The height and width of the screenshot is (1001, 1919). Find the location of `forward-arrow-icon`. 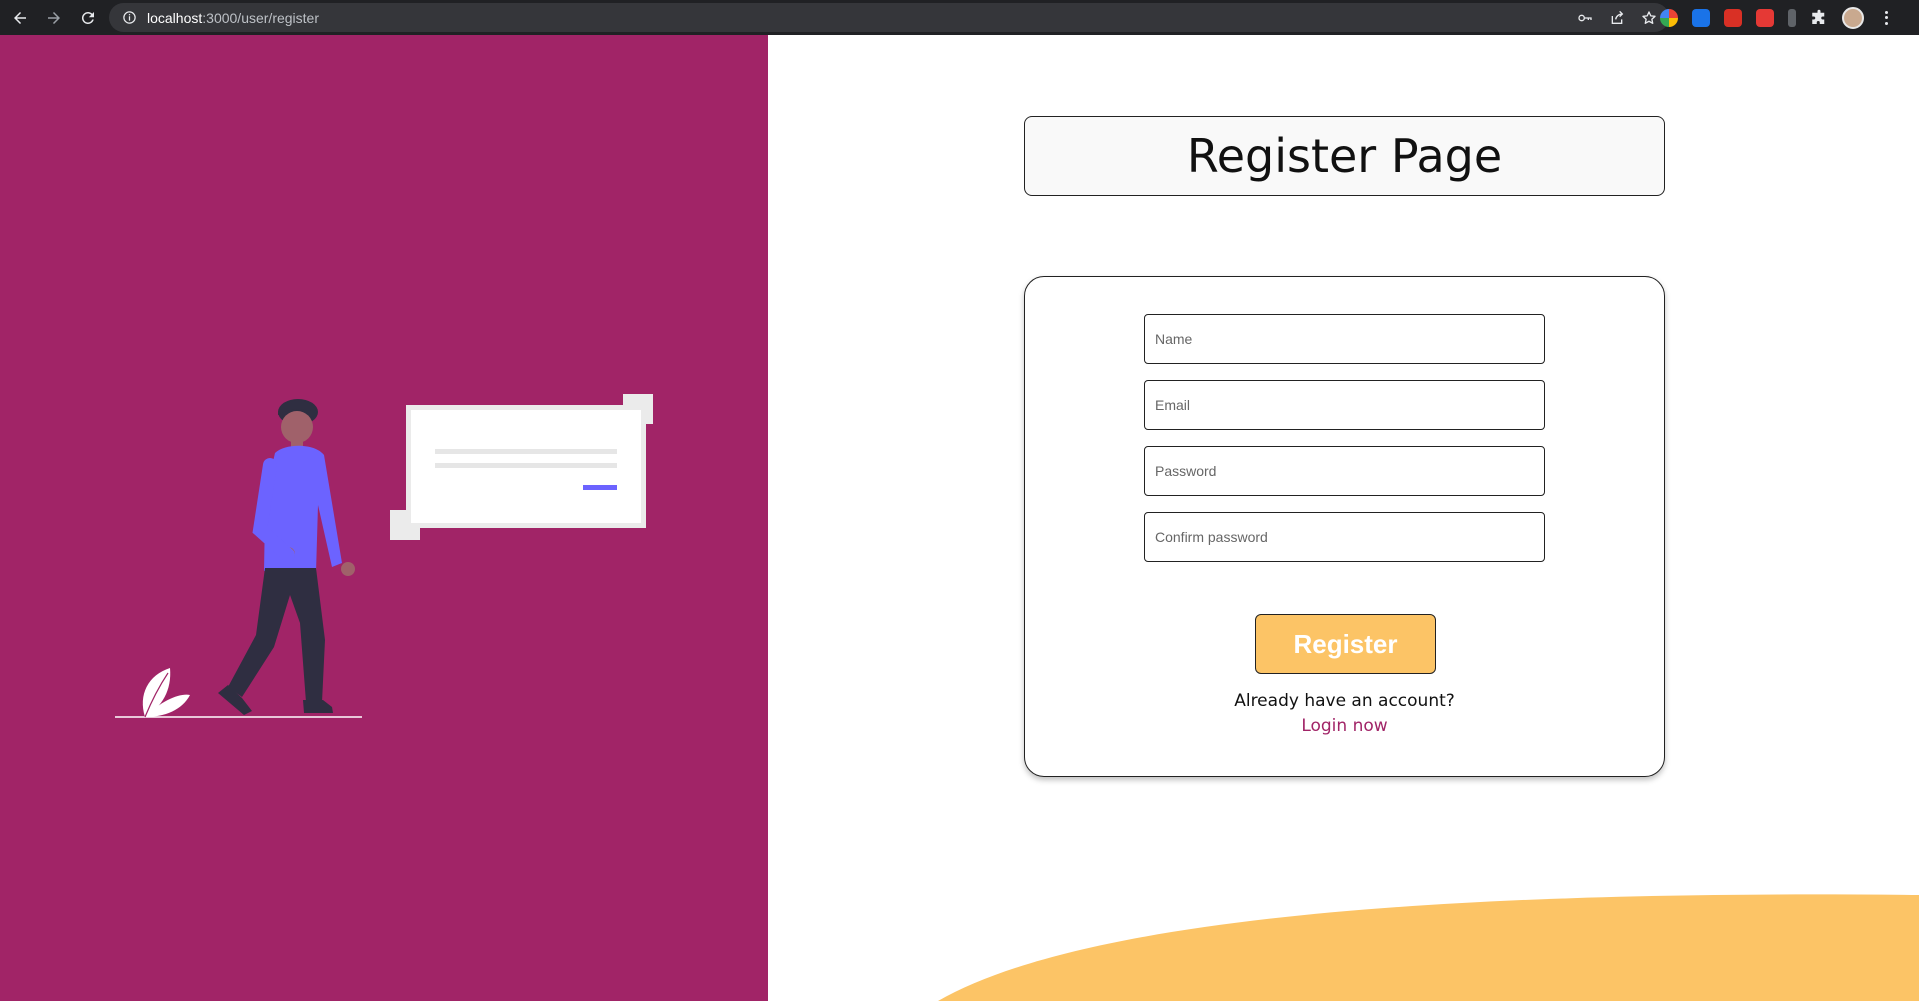

forward-arrow-icon is located at coordinates (54, 17).